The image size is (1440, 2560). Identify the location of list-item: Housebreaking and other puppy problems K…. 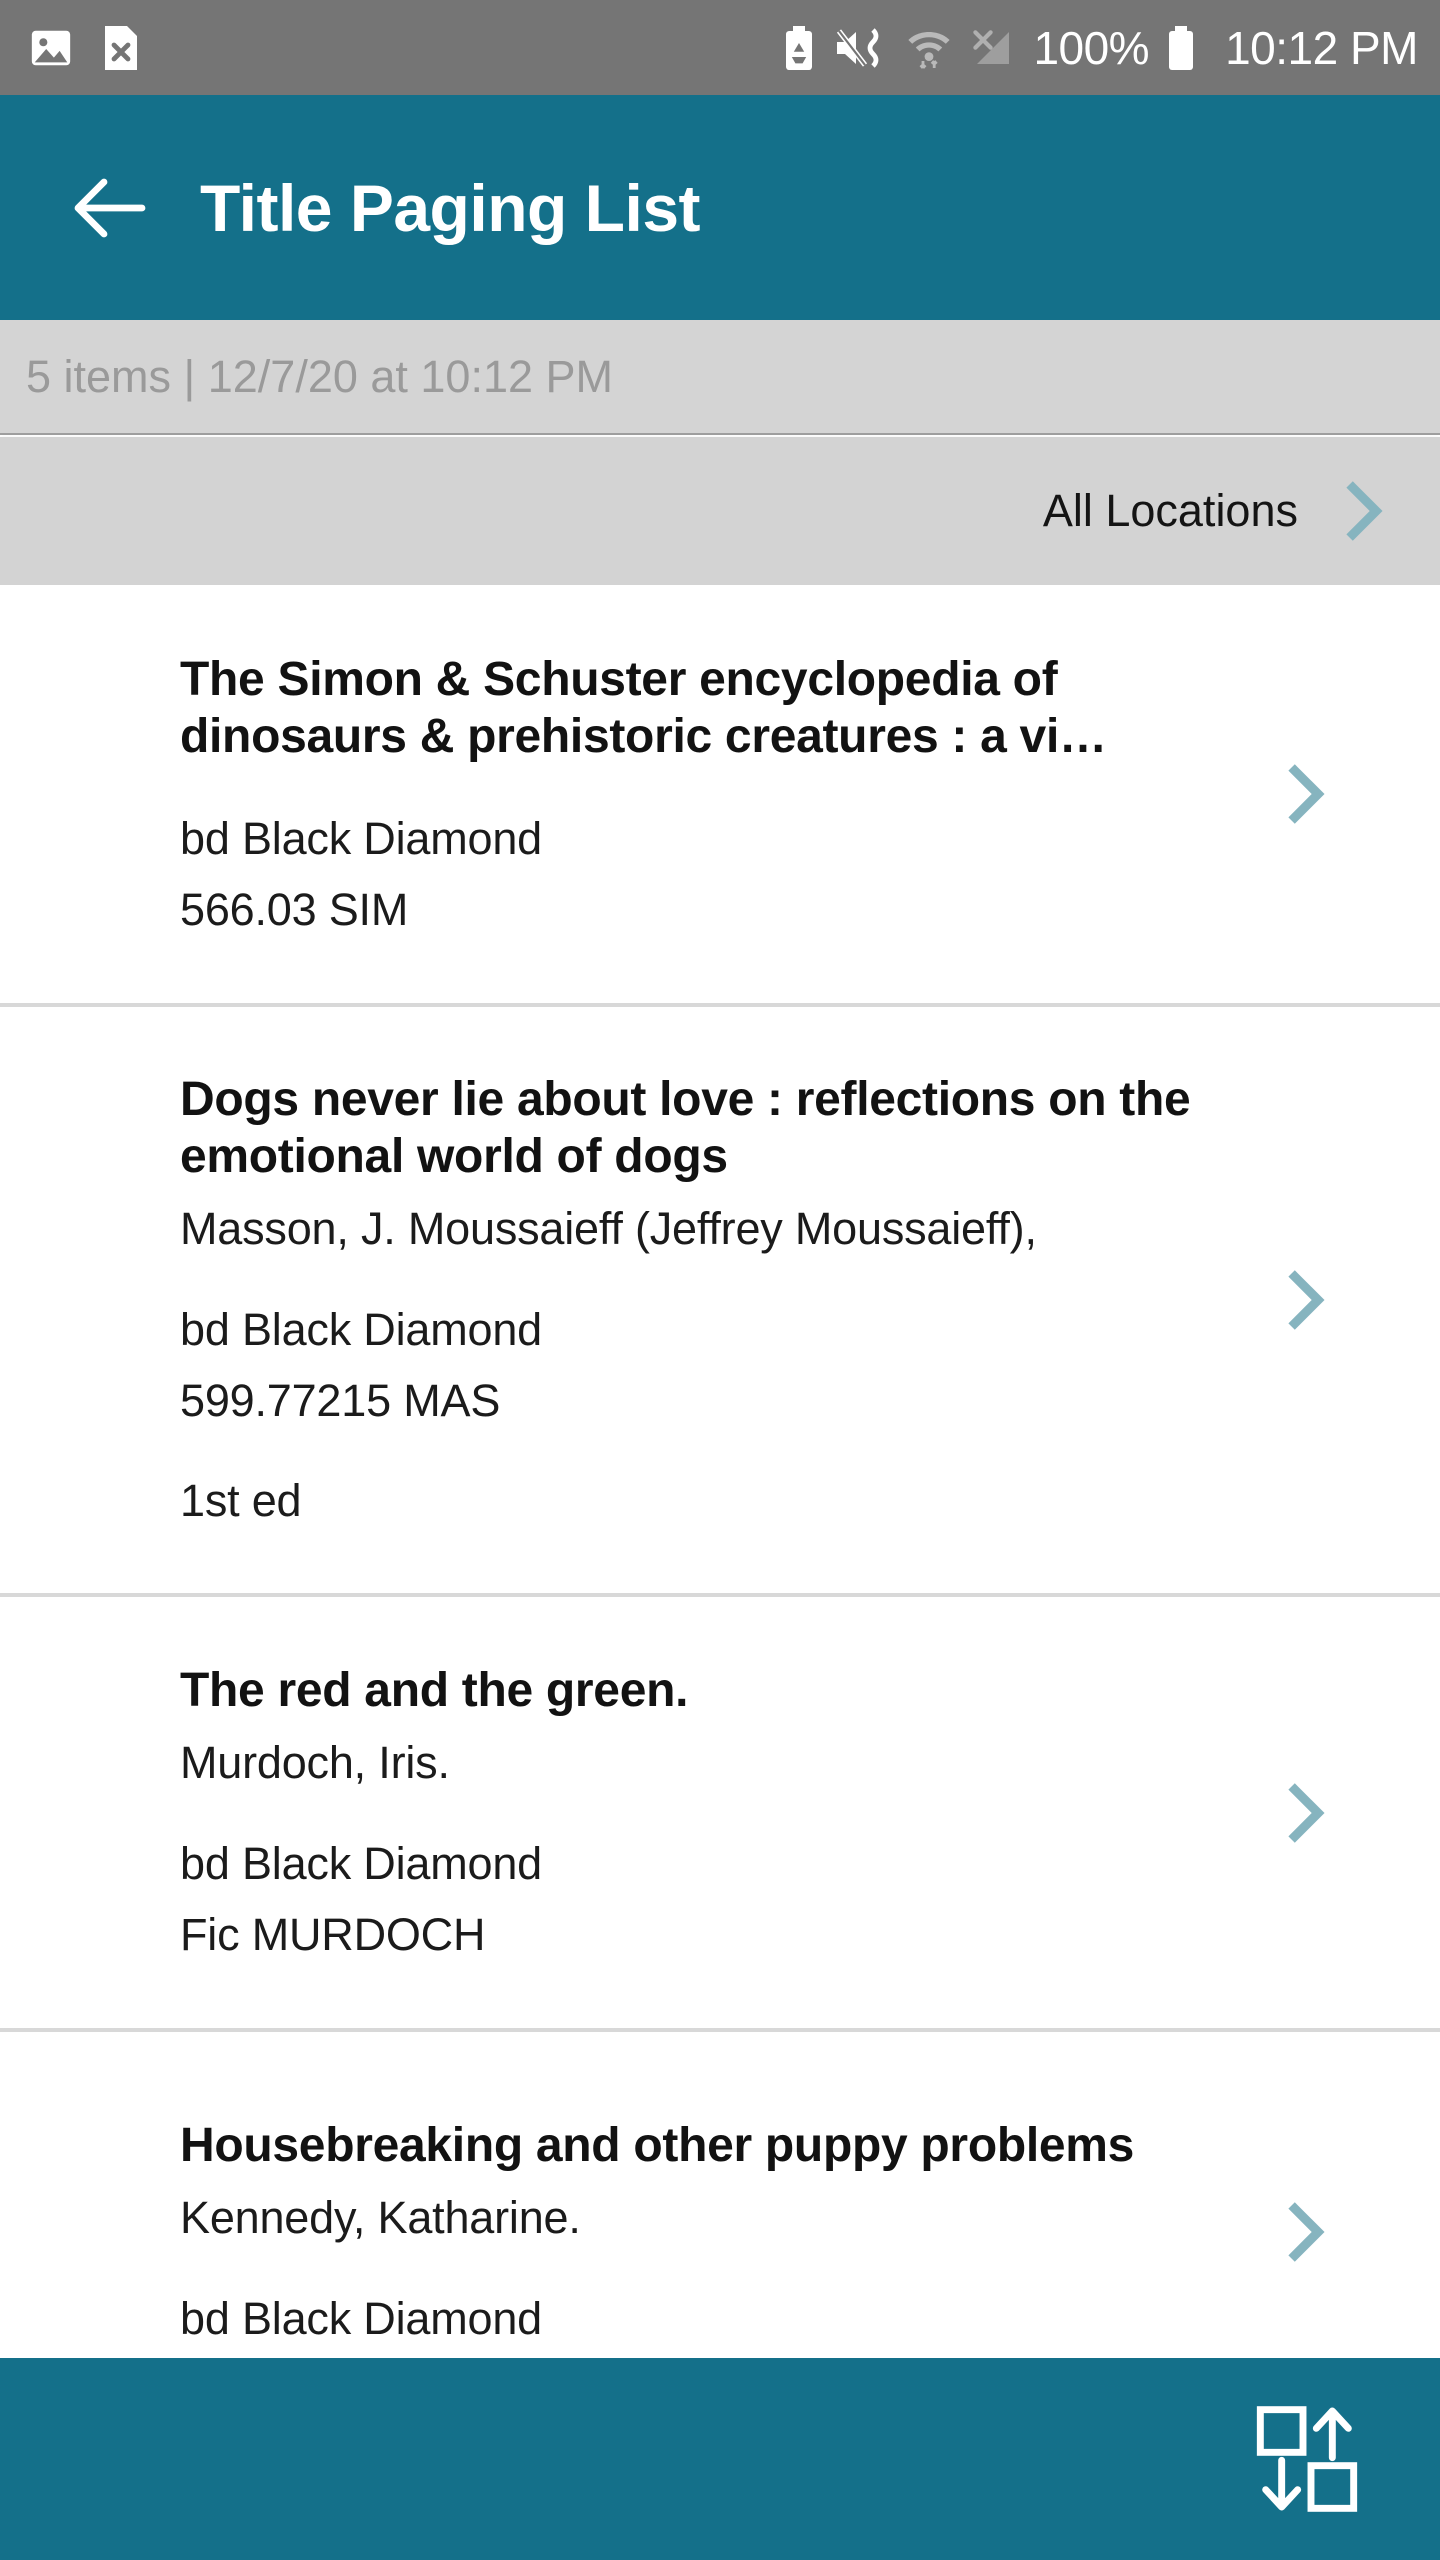
(720, 2195).